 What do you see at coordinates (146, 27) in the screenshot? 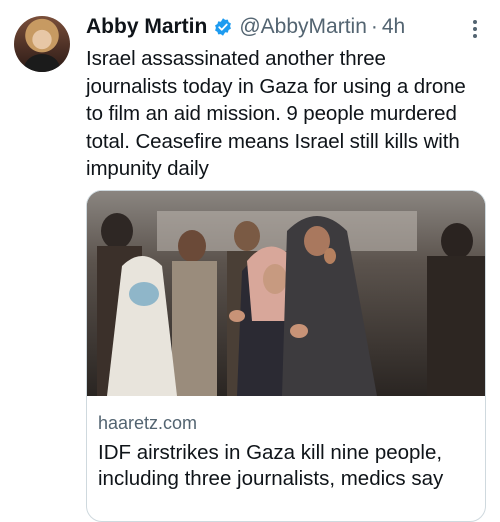
I see `author-name: Abby Martin` at bounding box center [146, 27].